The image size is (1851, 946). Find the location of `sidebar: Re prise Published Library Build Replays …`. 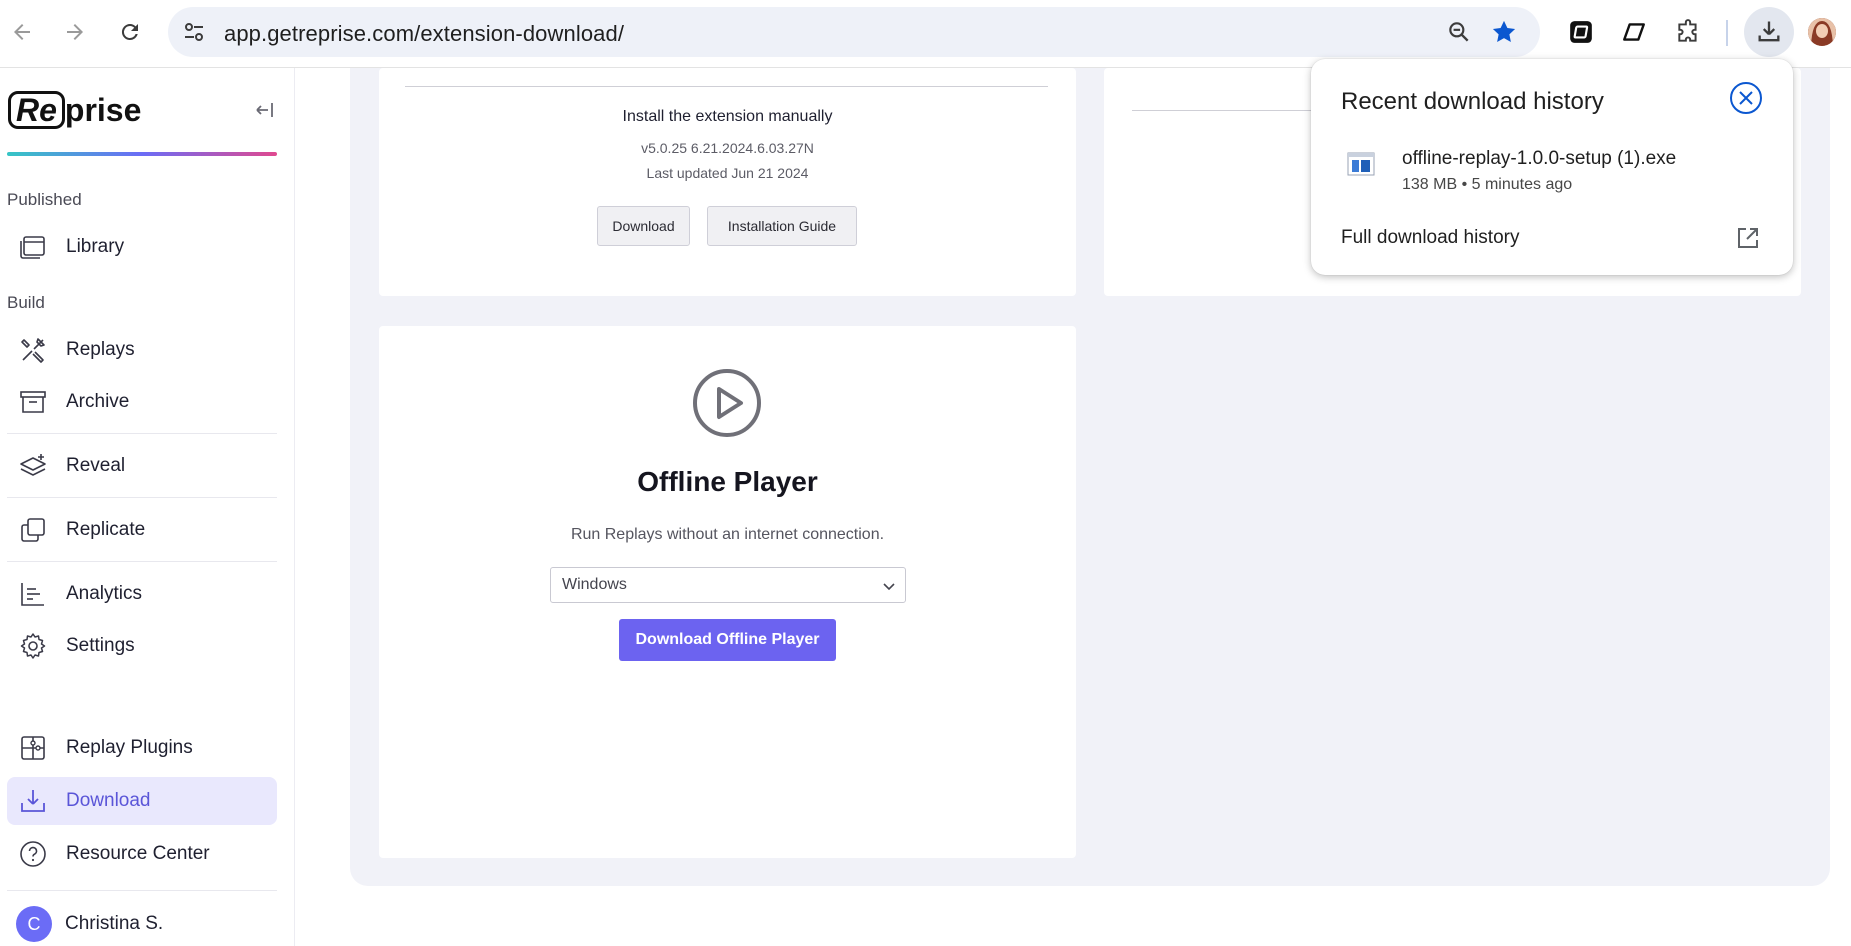

sidebar: Re prise Published Library Build Replays … is located at coordinates (147, 507).